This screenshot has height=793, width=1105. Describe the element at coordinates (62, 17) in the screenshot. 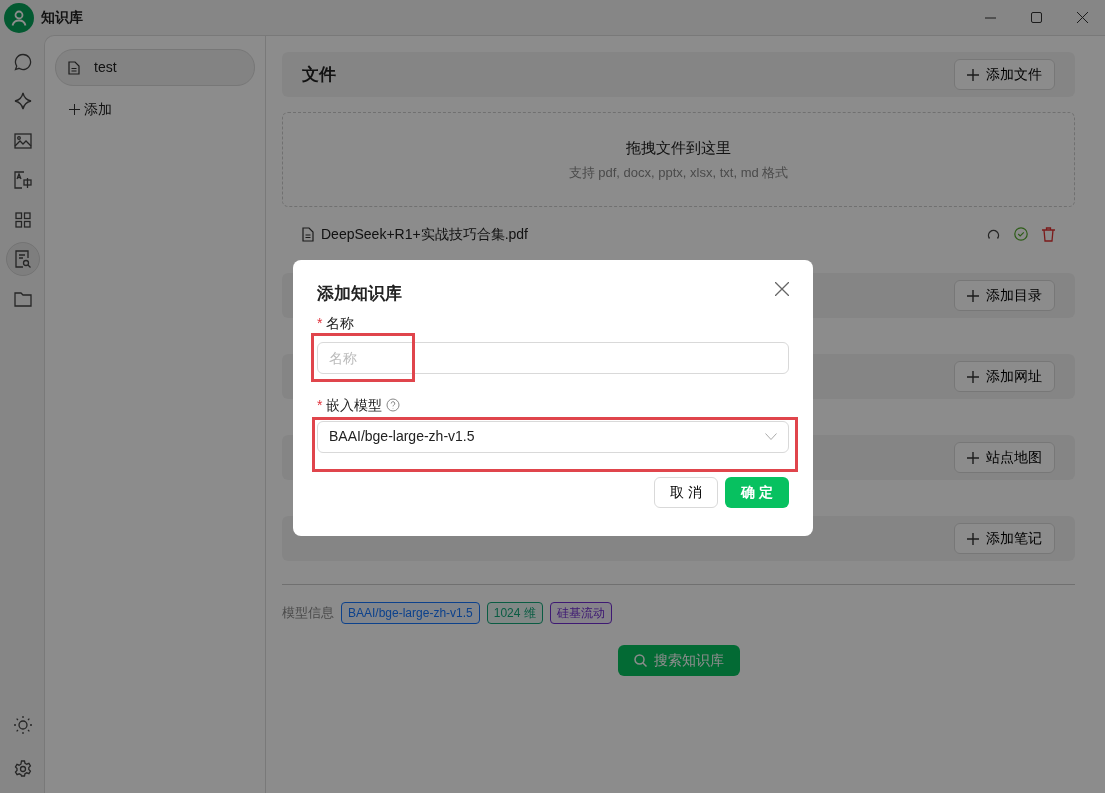

I see `window-title: 知识库` at that location.